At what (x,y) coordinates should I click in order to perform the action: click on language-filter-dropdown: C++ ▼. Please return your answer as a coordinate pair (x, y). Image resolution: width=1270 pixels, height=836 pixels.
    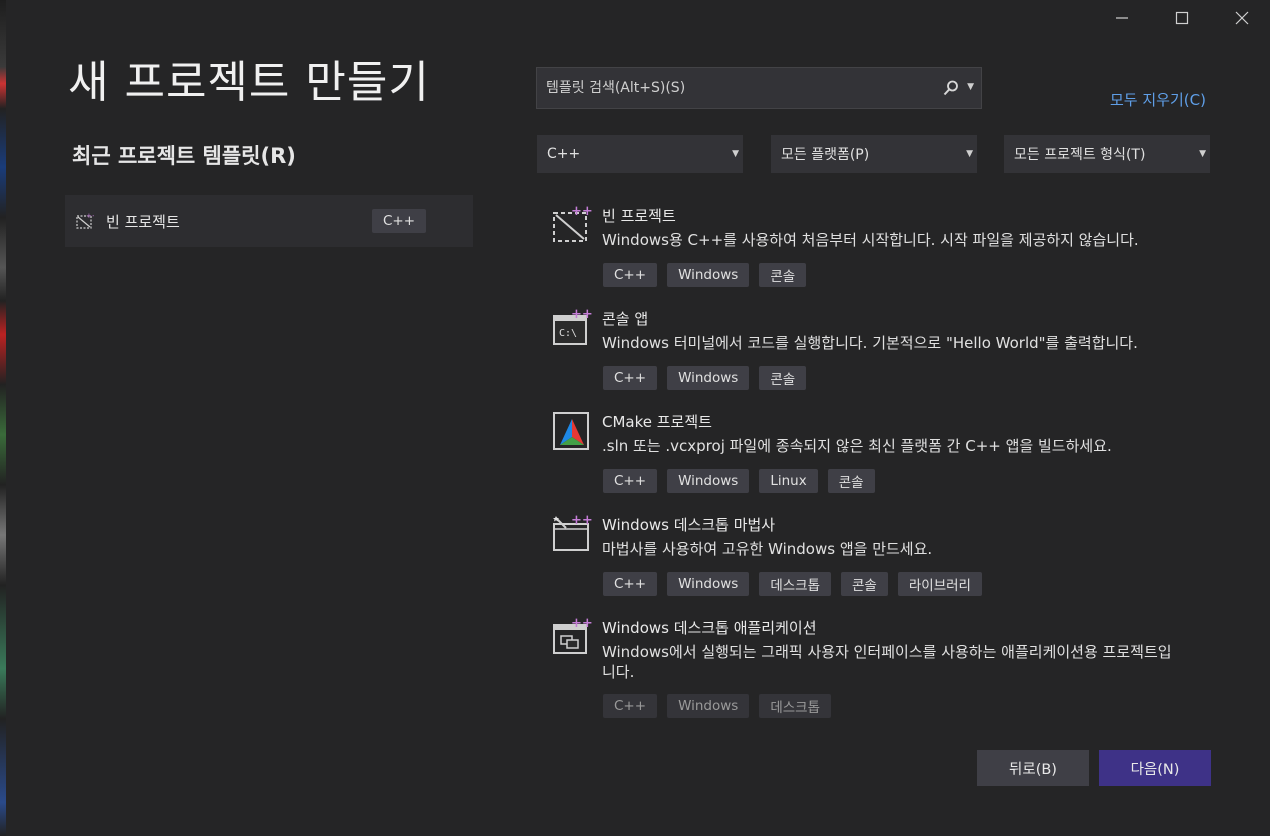
    Looking at the image, I should click on (640, 154).